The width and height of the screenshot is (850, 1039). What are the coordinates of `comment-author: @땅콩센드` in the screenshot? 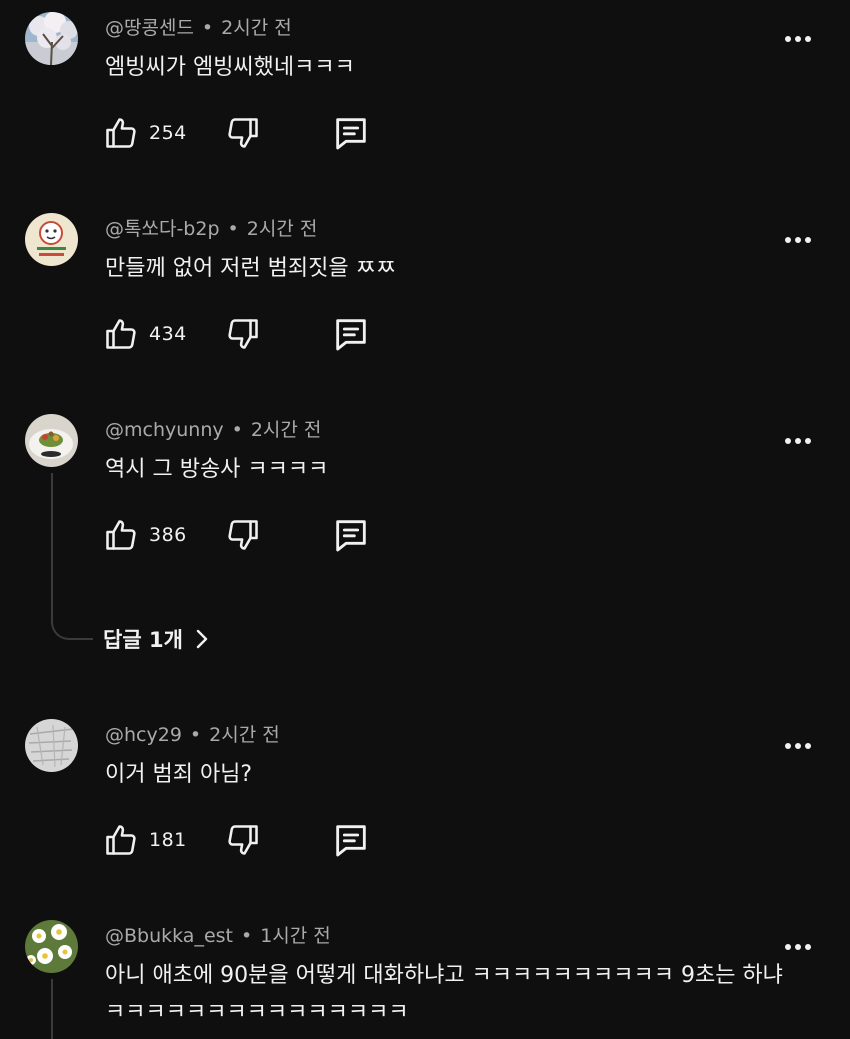 It's located at (149, 28).